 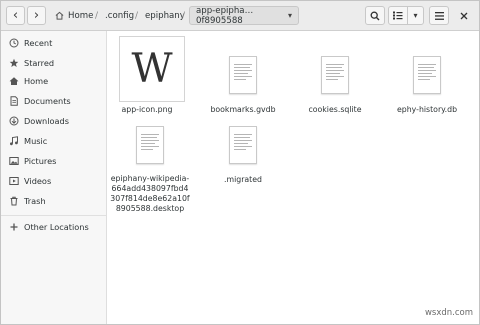 I want to click on music-icon, so click(x=14, y=140).